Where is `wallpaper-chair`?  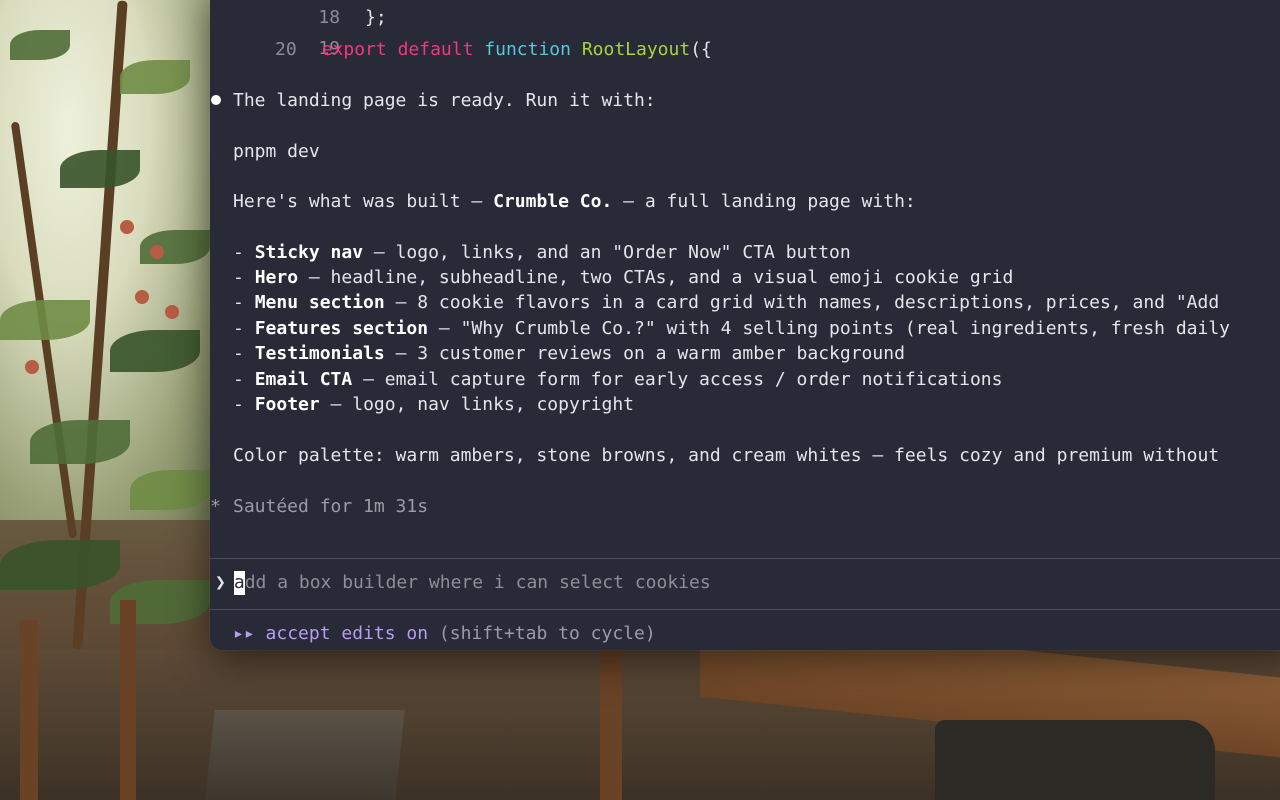
wallpaper-chair is located at coordinates (305, 755).